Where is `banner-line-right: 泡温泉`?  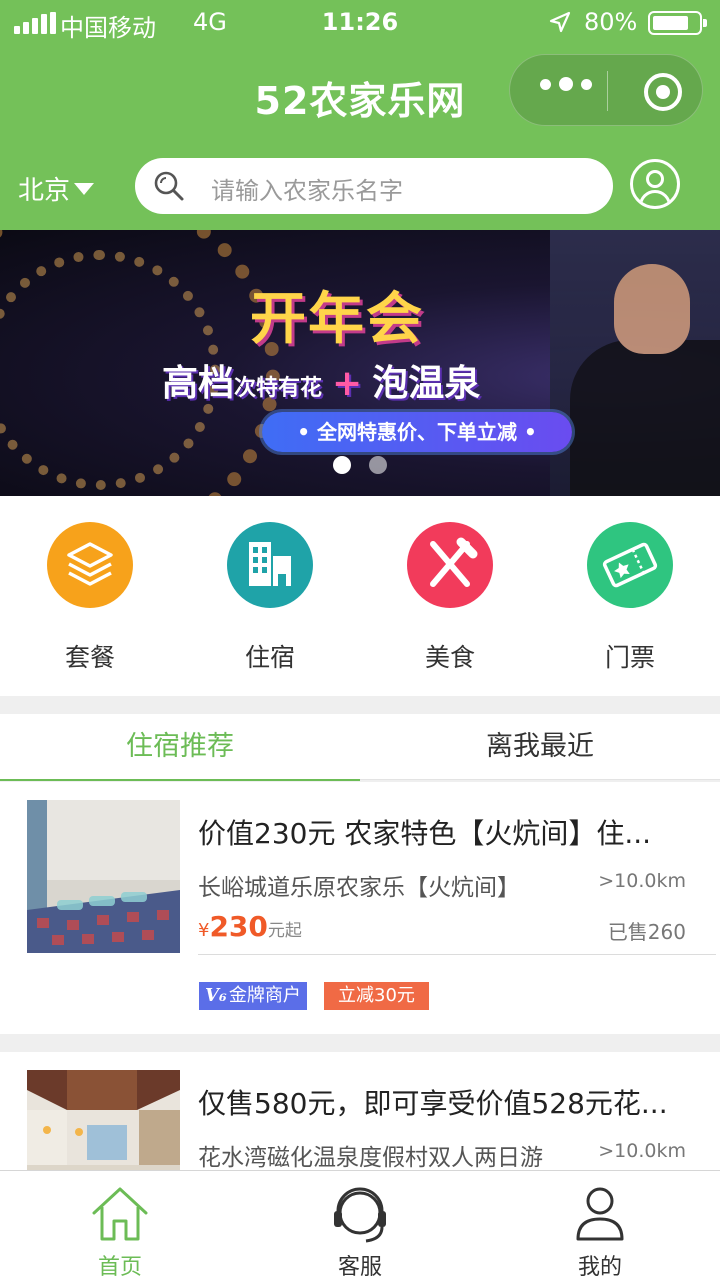
banner-line-right: 泡温泉 is located at coordinates (426, 383).